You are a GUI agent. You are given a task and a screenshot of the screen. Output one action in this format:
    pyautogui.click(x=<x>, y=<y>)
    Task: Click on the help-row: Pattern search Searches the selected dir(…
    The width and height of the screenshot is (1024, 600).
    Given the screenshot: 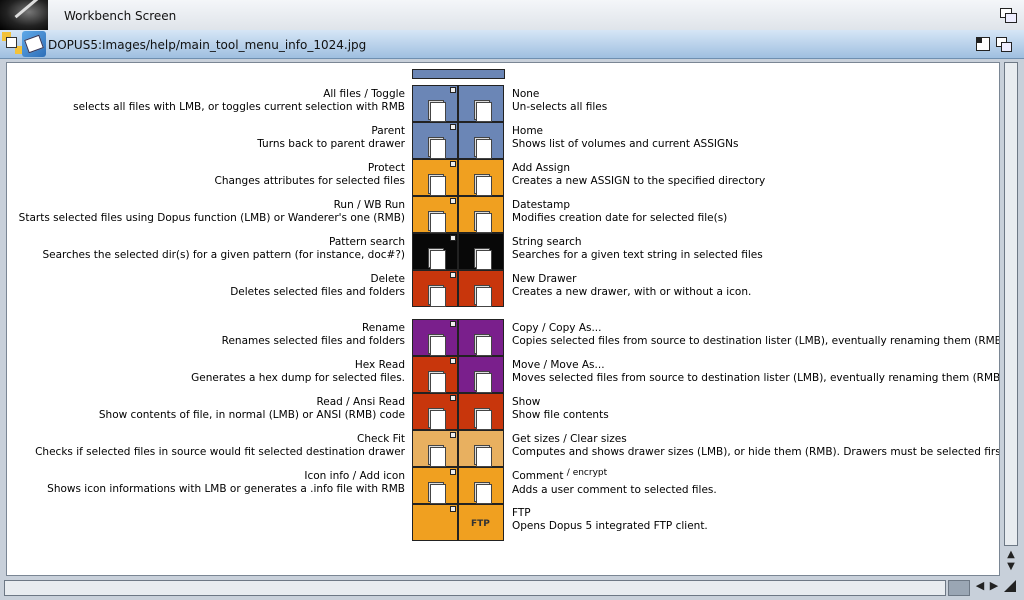 What is the action you would take?
    pyautogui.click(x=503, y=251)
    